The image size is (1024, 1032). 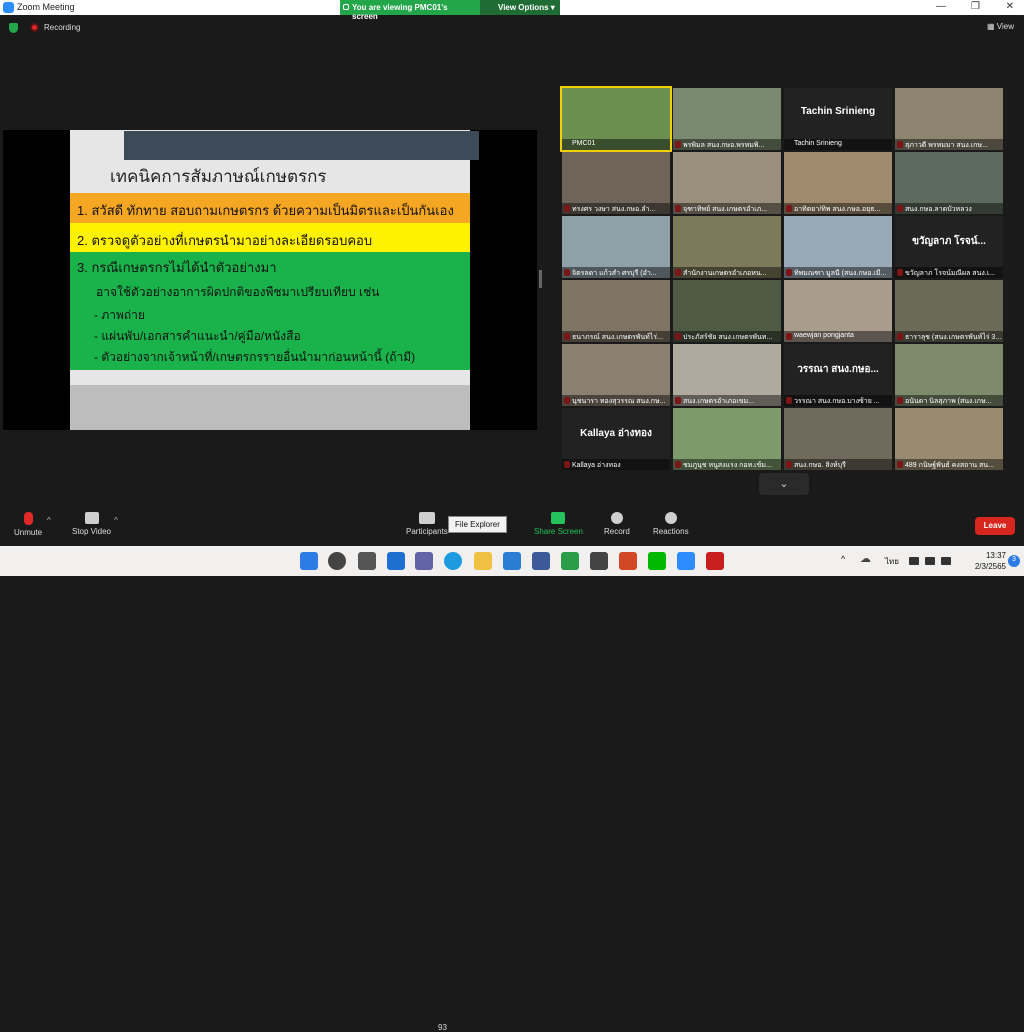 What do you see at coordinates (558, 524) in the screenshot?
I see `share-screen-button: Share Screen` at bounding box center [558, 524].